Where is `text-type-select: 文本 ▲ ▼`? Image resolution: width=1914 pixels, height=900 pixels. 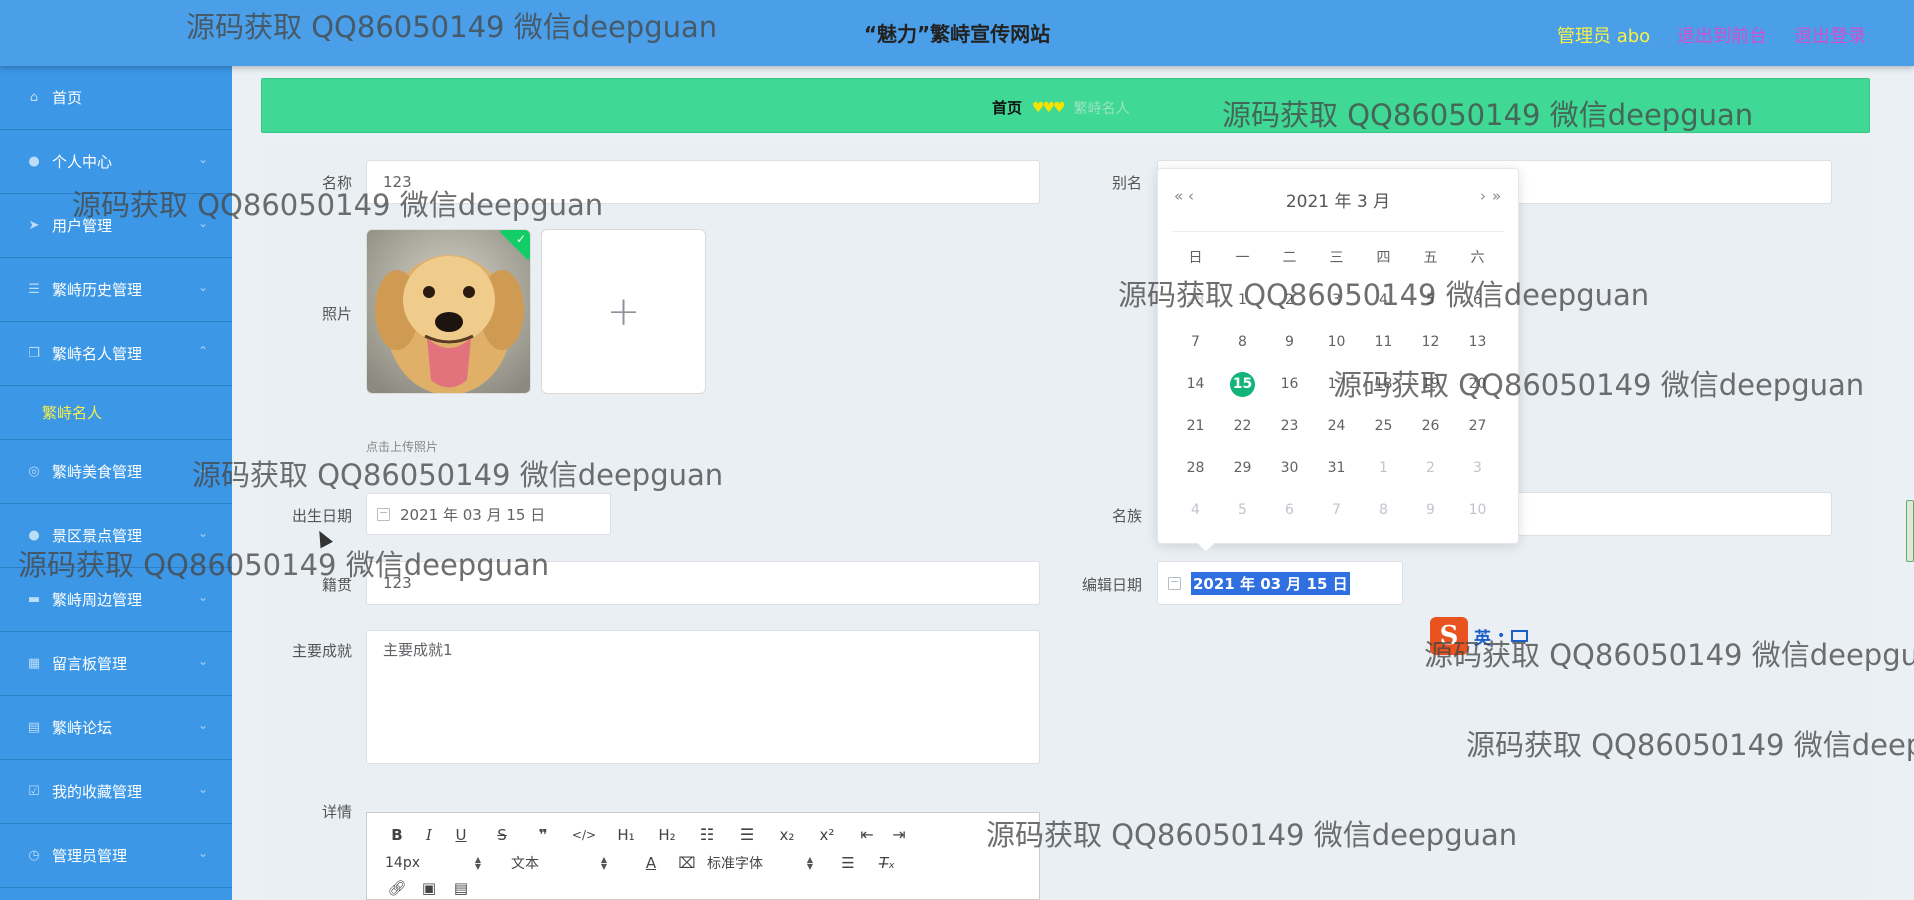 text-type-select: 文本 ▲ ▼ is located at coordinates (559, 863).